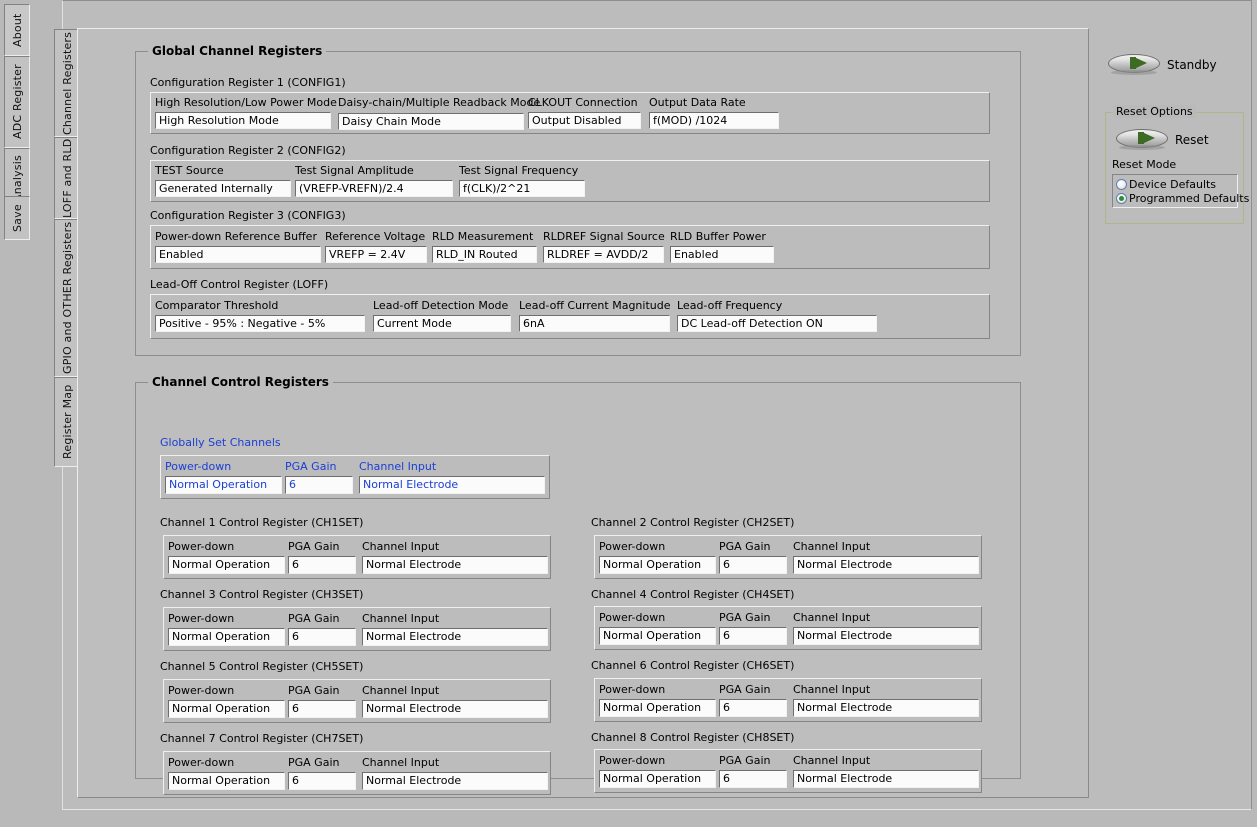  Describe the element at coordinates (1192, 65) in the screenshot. I see `standby-label: Standby` at that location.